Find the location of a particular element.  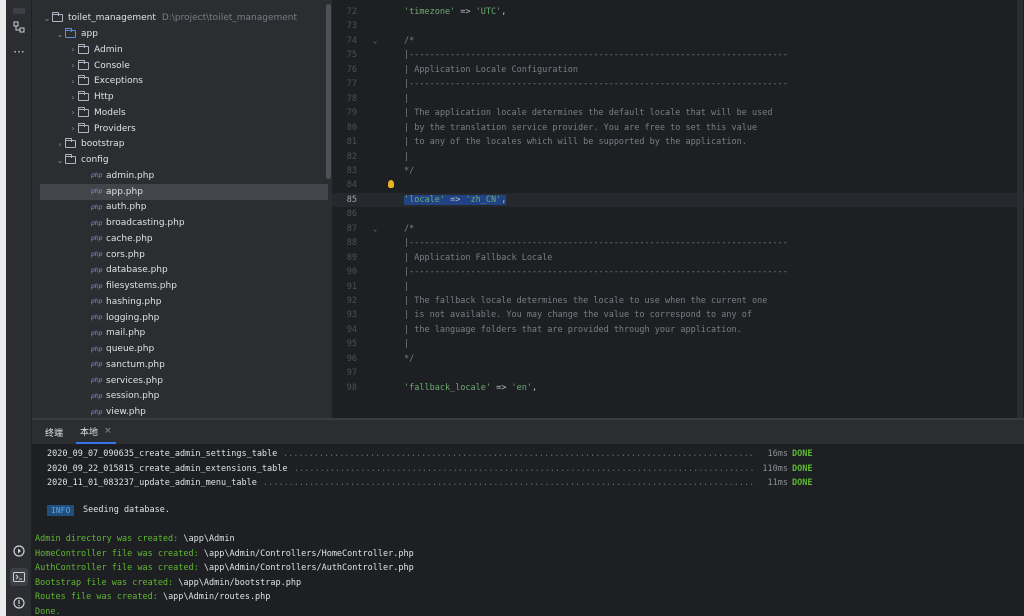

code-line: 86 is located at coordinates (678, 214).